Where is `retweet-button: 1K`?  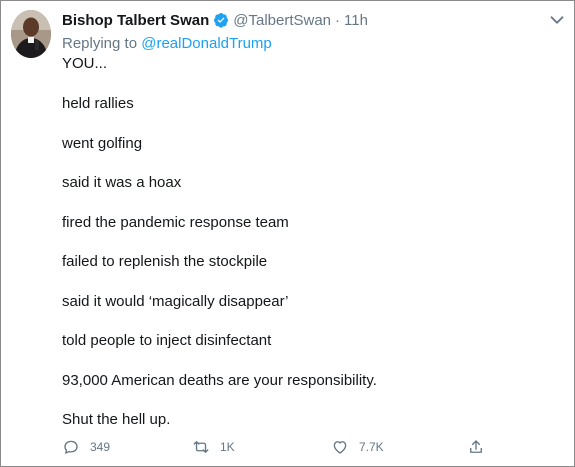
retweet-button: 1K is located at coordinates (213, 447).